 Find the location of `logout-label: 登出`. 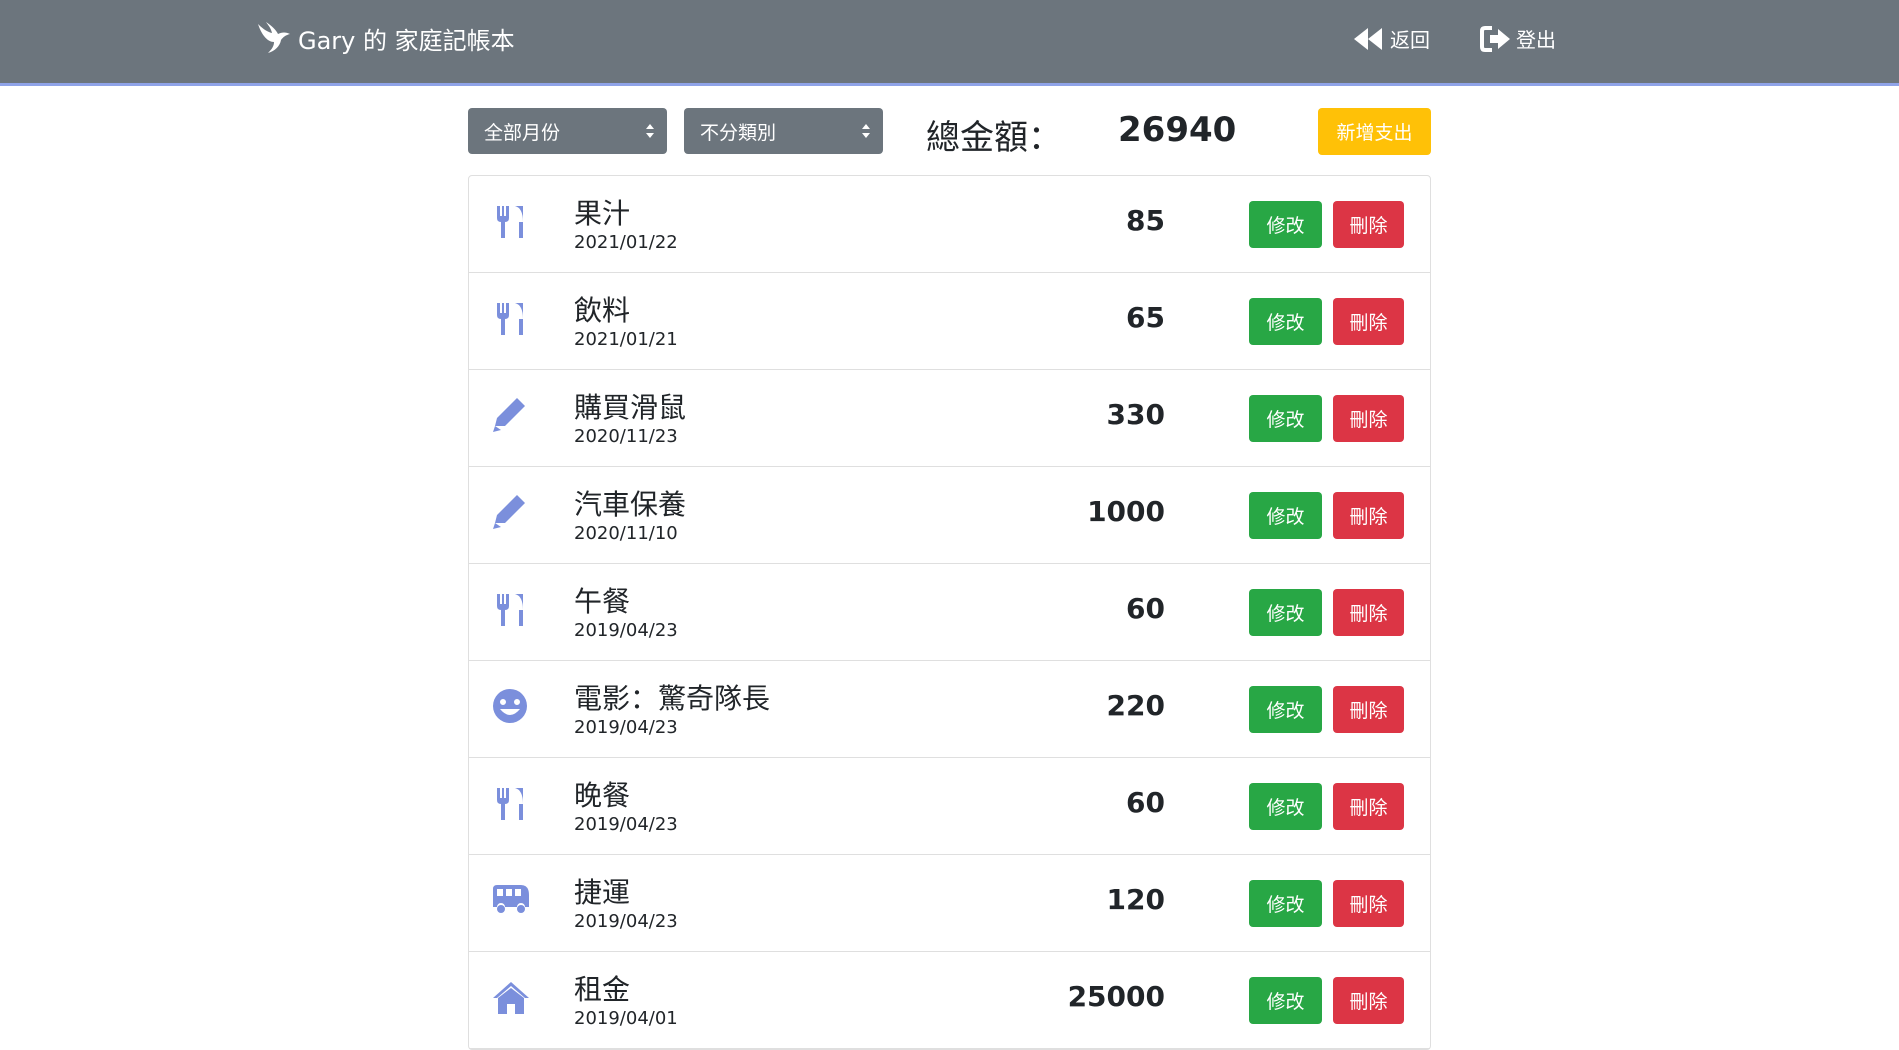

logout-label: 登出 is located at coordinates (1536, 40).